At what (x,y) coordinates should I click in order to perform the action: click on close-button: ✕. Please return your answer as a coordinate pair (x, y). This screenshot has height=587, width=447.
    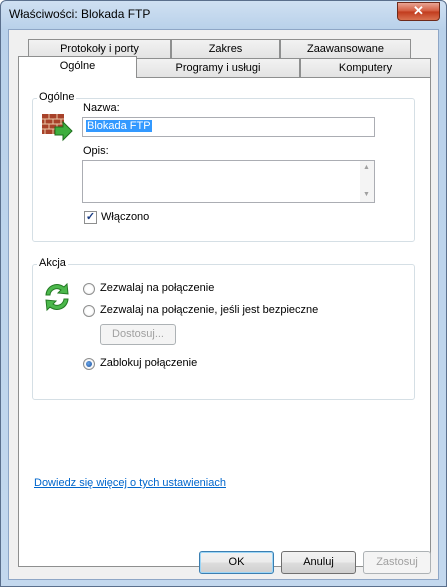
    Looking at the image, I should click on (418, 11).